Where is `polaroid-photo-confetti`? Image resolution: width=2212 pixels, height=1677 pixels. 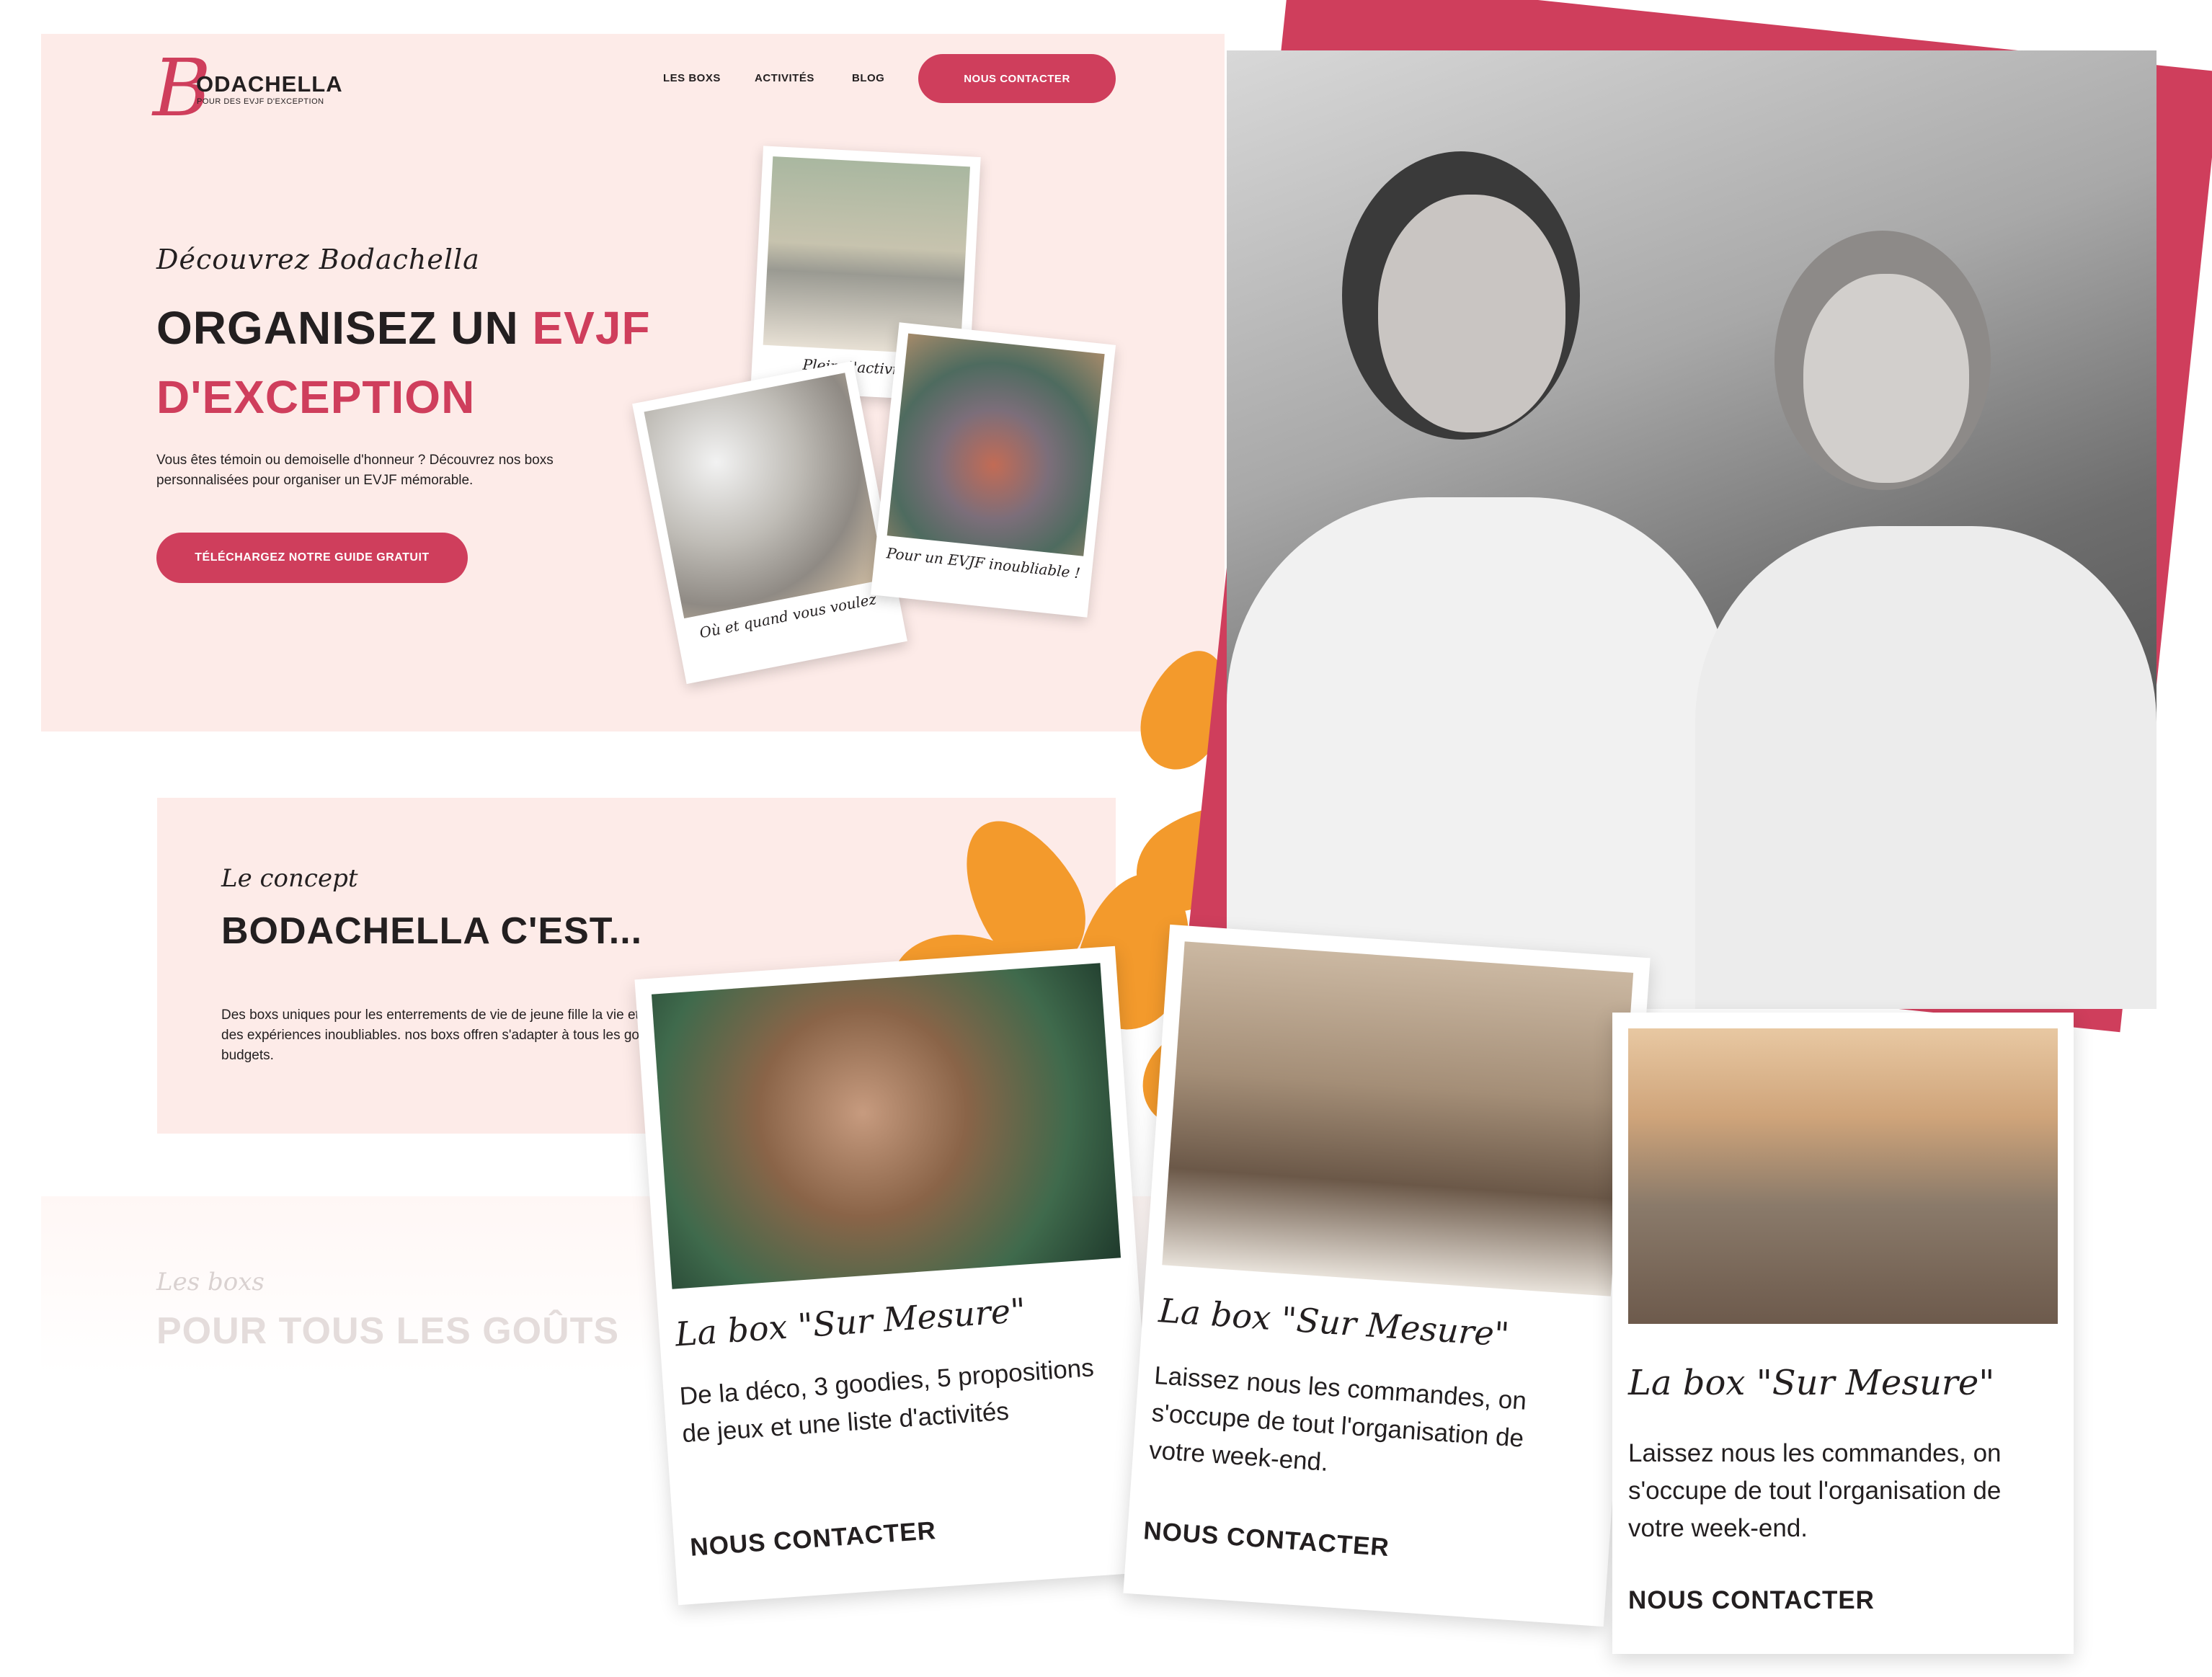 polaroid-photo-confetti is located at coordinates (996, 444).